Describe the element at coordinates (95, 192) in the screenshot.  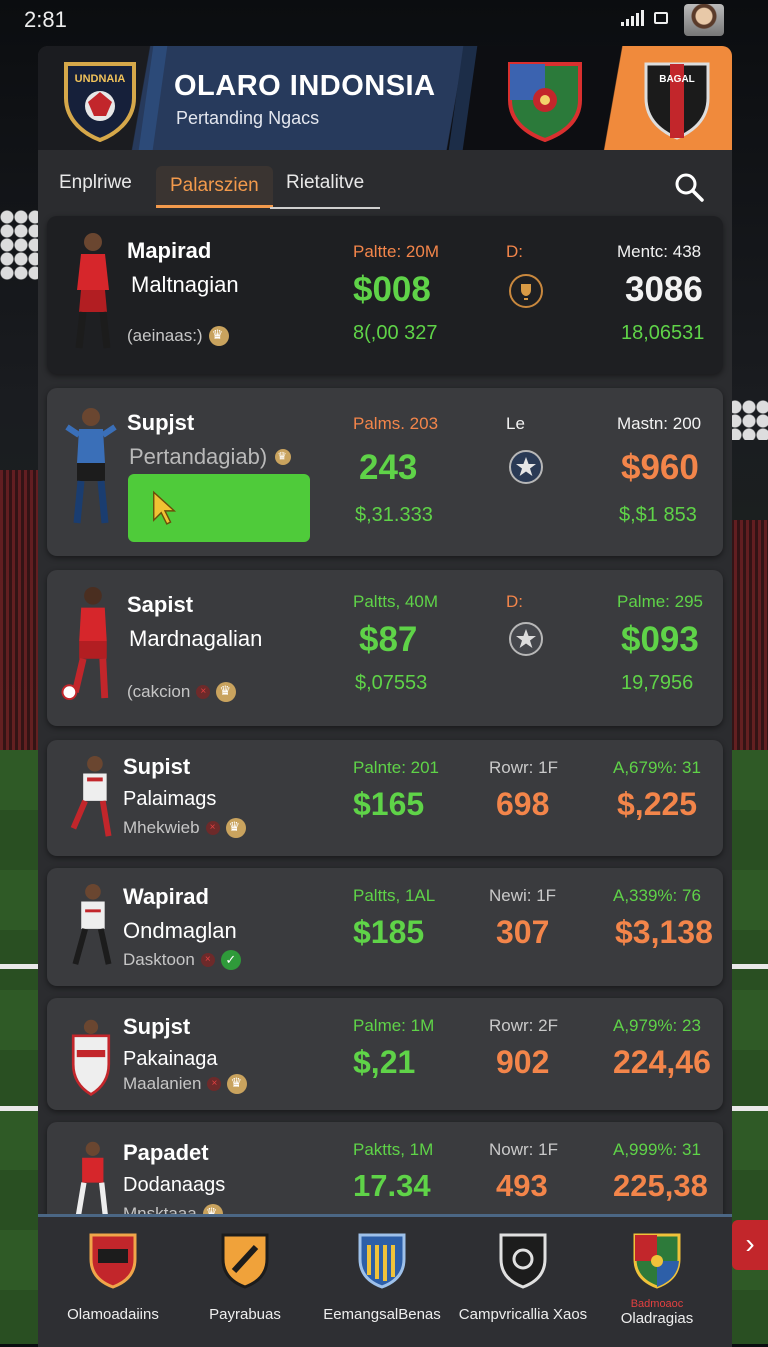
I see `tab-enplriwe: Enplriwe` at that location.